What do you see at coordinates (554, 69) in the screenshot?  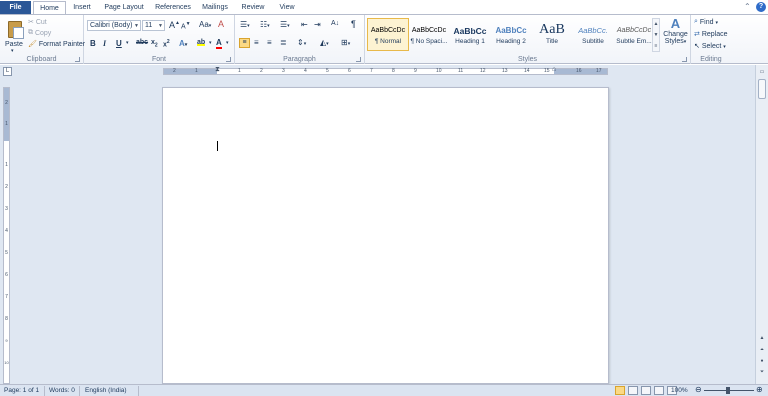 I see `right-indent-marker-icon: ⌂` at bounding box center [554, 69].